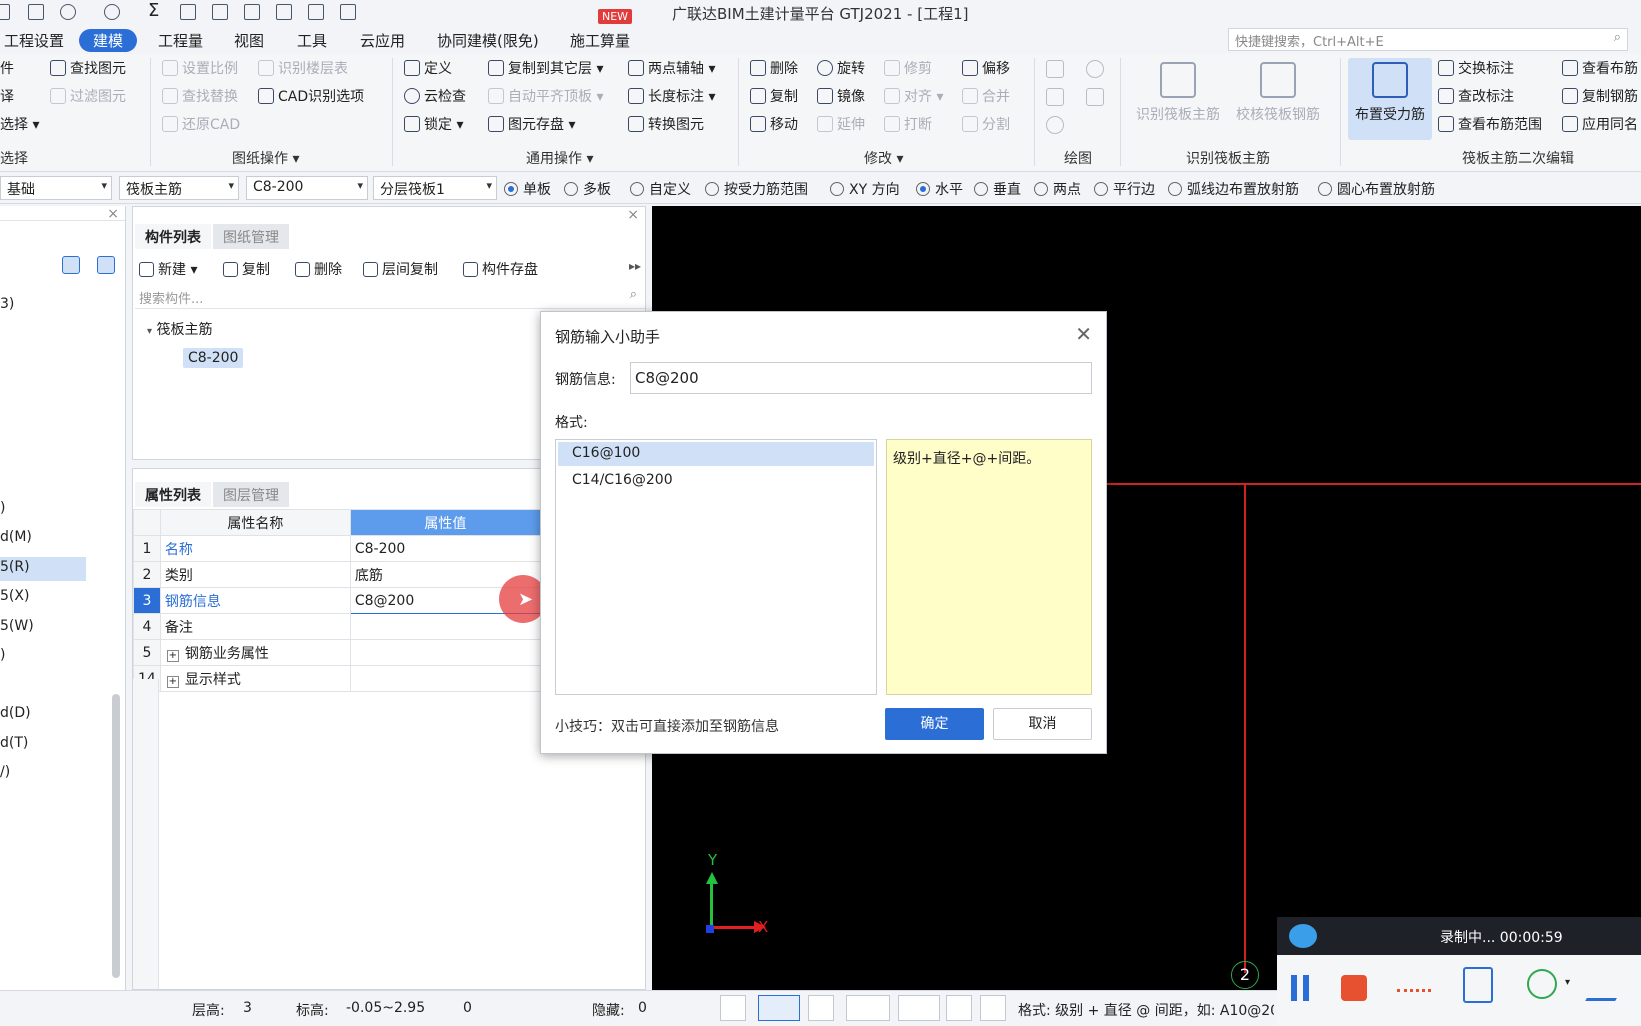 The image size is (1641, 1026). Describe the element at coordinates (43, 539) in the screenshot. I see `nav-item: d(M)` at that location.